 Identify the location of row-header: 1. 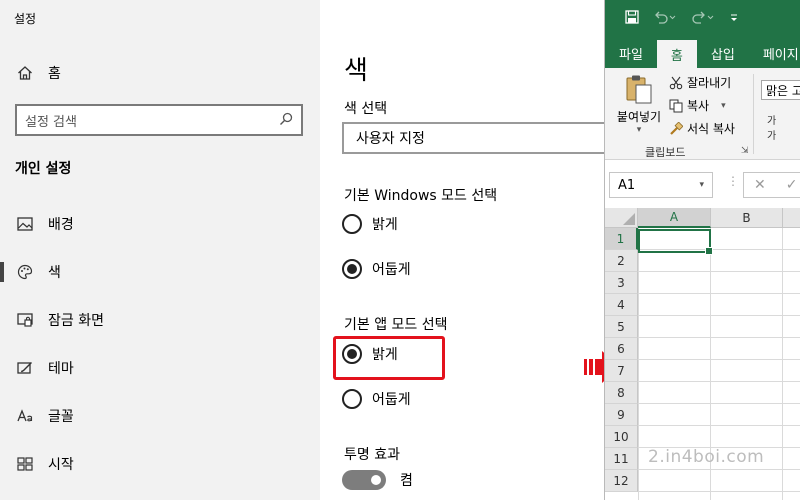
(621, 239).